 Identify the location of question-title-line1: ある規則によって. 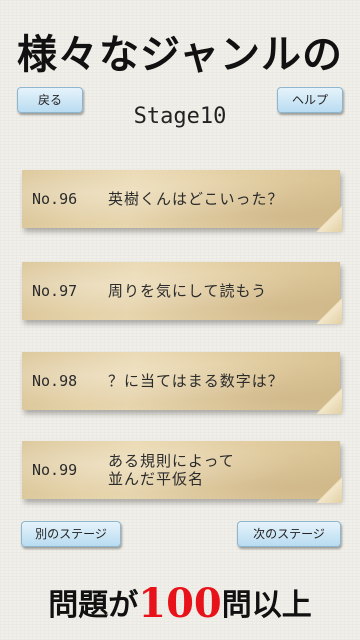
(171, 461).